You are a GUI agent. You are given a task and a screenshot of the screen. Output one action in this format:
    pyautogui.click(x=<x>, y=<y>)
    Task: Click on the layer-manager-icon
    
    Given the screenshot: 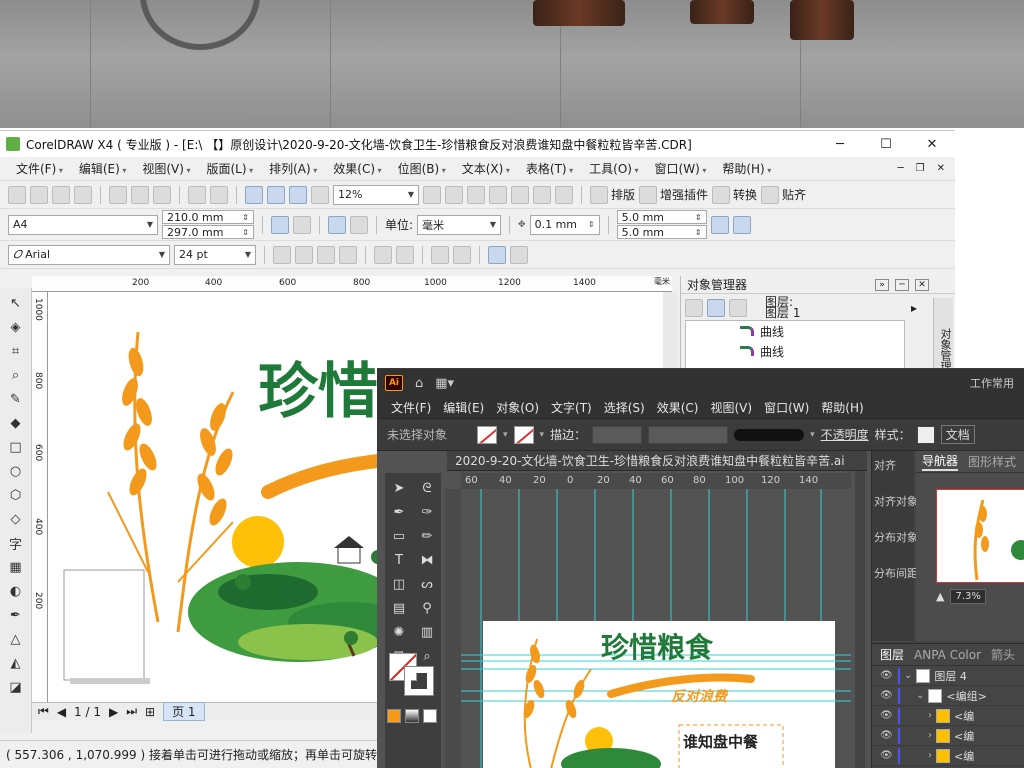 What is the action you would take?
    pyautogui.click(x=738, y=308)
    